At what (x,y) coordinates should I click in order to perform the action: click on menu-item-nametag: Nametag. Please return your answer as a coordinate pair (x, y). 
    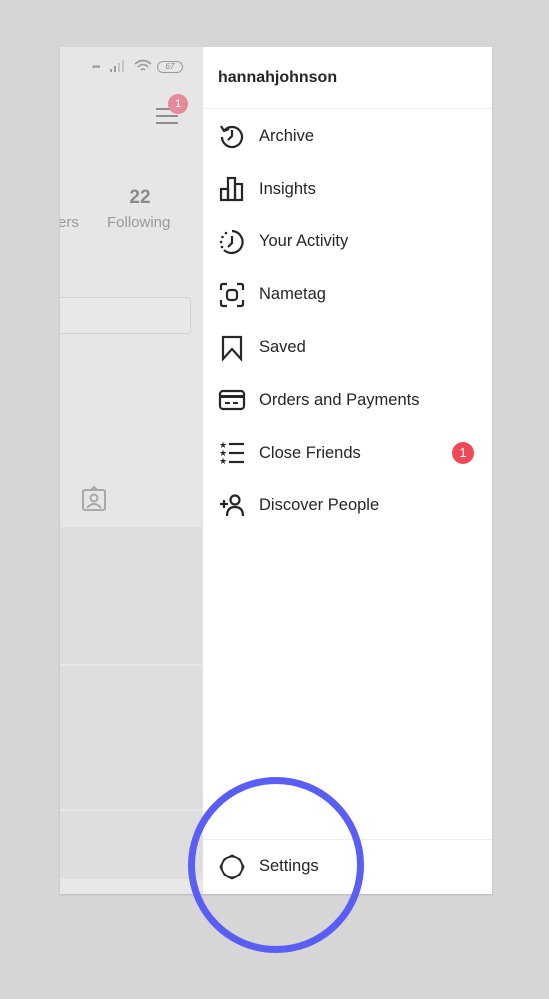
    Looking at the image, I should click on (347, 294).